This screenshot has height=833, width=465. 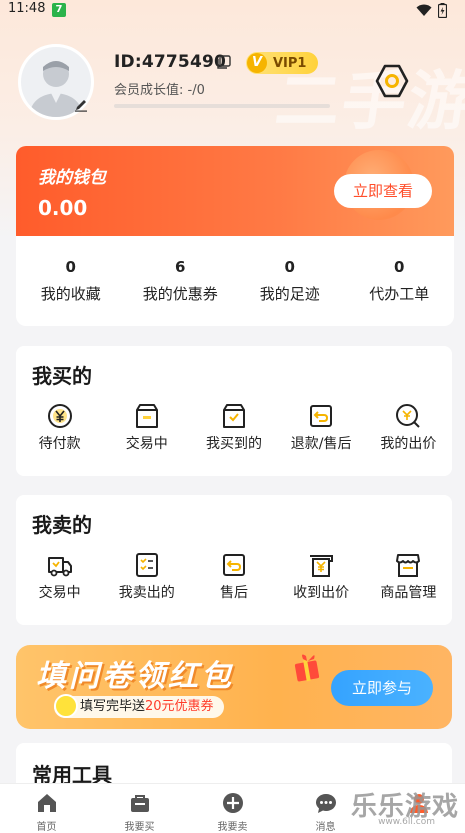 What do you see at coordinates (46, 827) in the screenshot?
I see `nav-label: 首页` at bounding box center [46, 827].